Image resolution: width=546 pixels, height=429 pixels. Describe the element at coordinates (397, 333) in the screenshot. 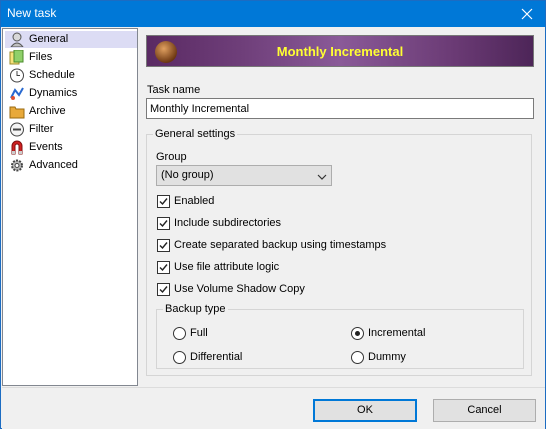

I see `radio-label: Incremental` at that location.